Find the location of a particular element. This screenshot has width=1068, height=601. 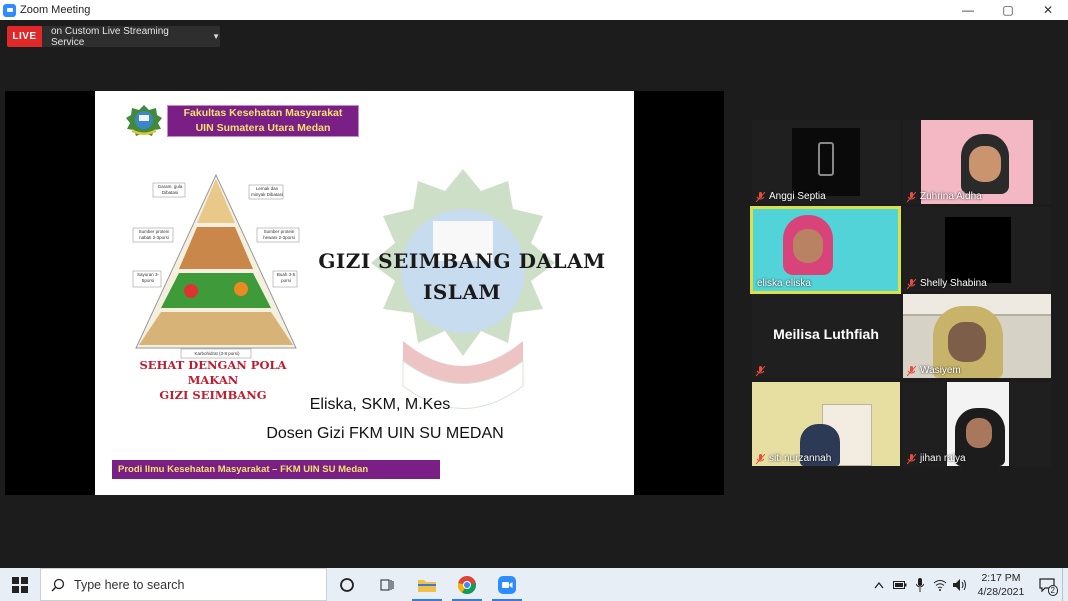

taskbar-search-box: Type here to search is located at coordinates (183, 584).